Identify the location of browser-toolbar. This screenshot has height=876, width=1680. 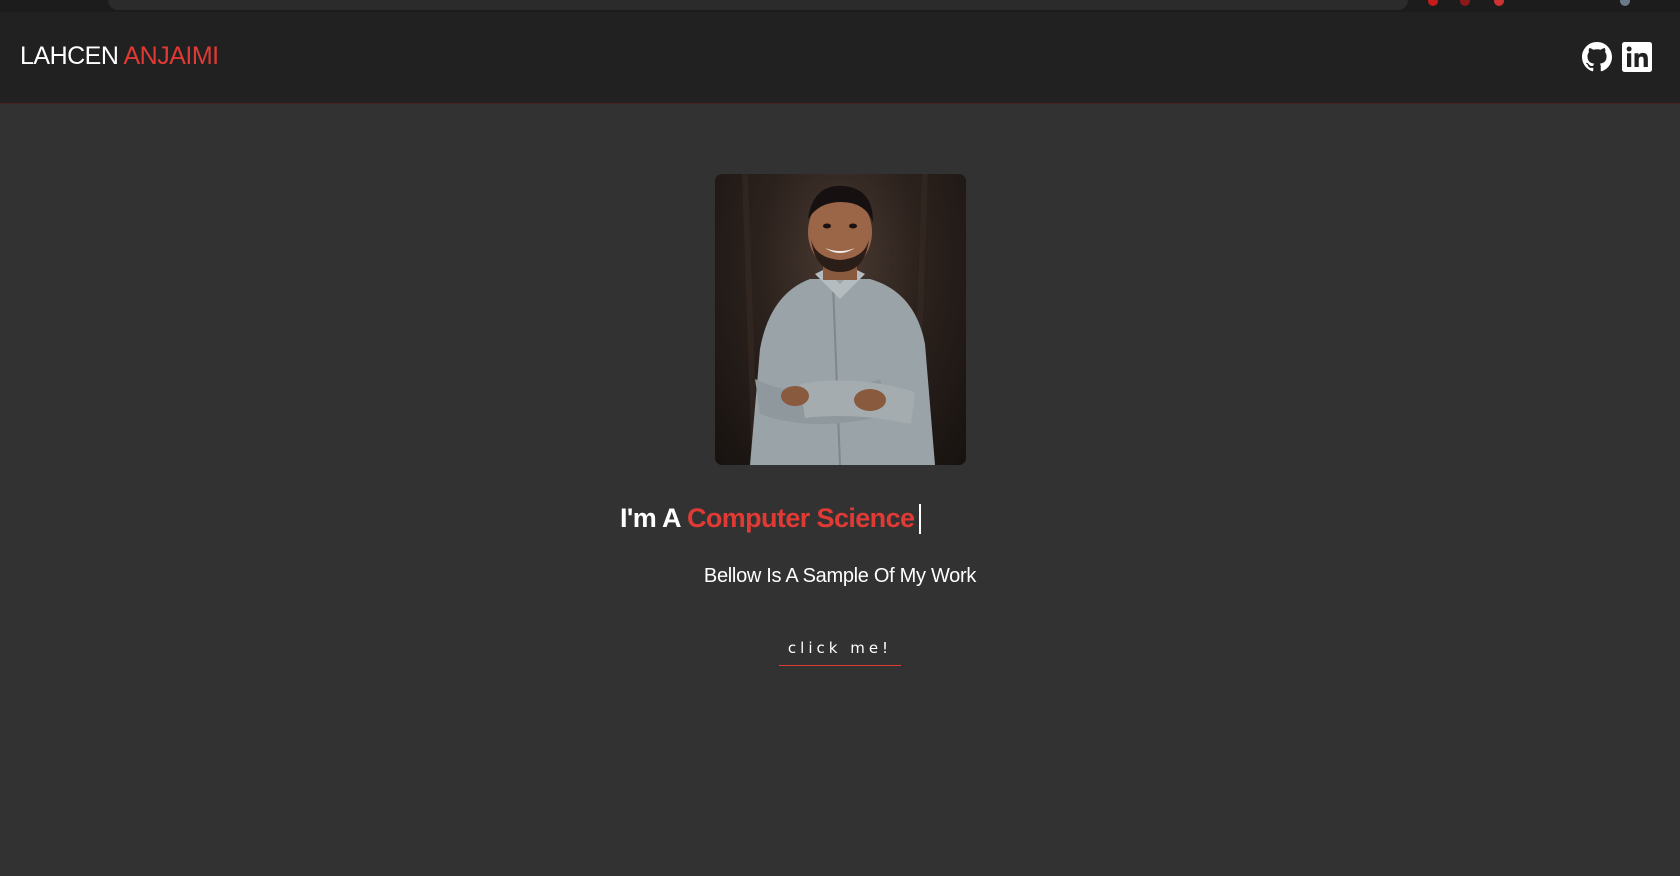
(840, 6).